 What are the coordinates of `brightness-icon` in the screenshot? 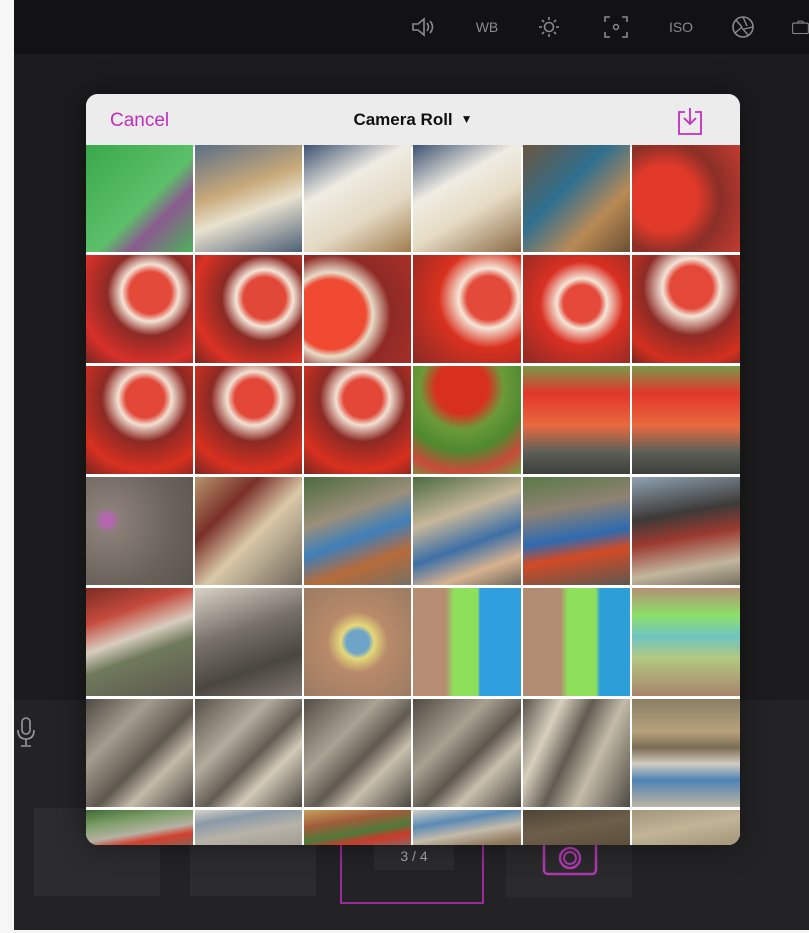 It's located at (549, 27).